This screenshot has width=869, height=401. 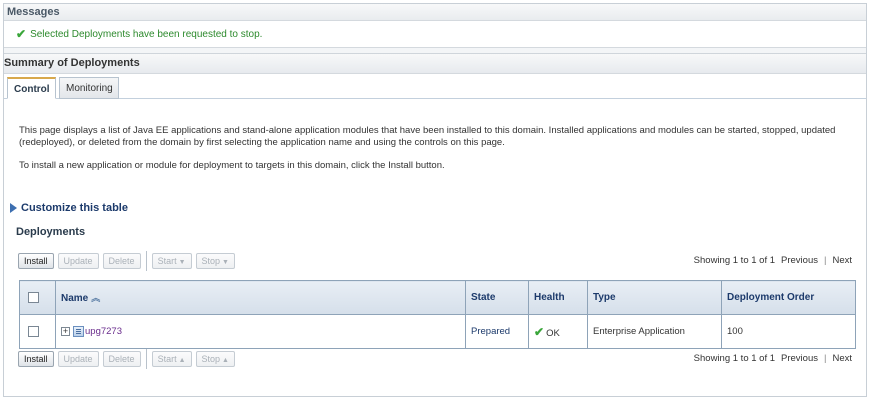 I want to click on select-all-header, so click(x=37, y=297).